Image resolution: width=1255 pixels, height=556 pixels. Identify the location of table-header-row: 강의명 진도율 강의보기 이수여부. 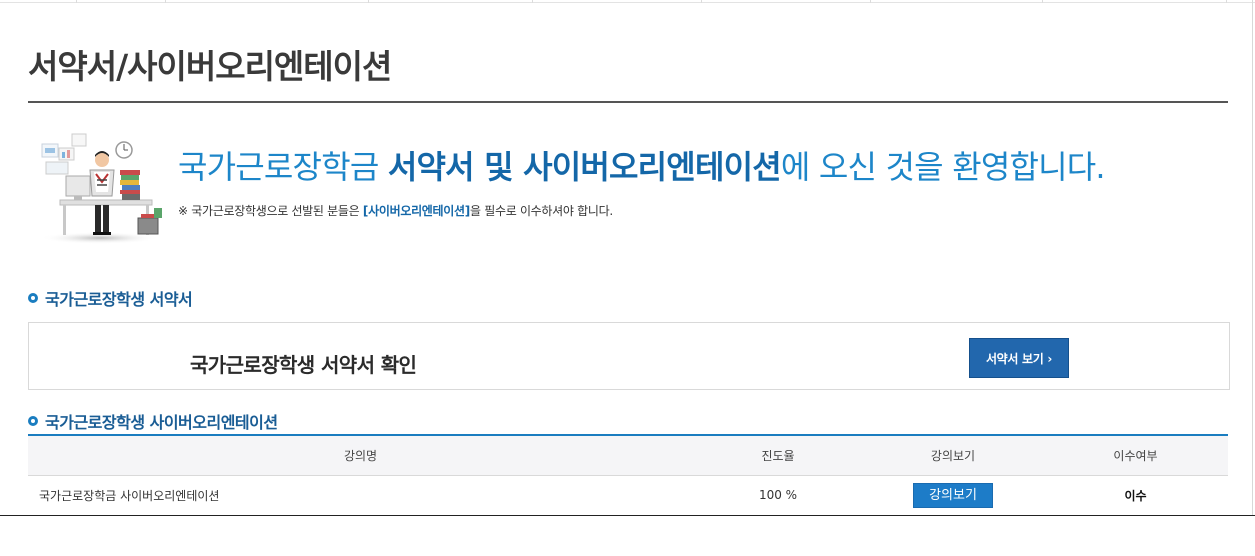
(628, 455).